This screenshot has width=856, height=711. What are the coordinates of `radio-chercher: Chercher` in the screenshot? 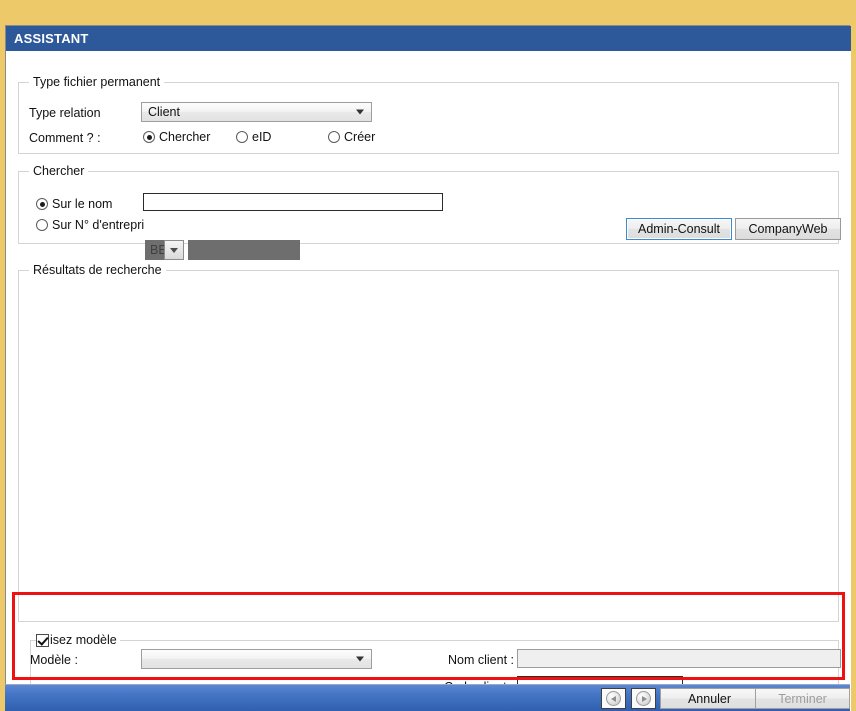 It's located at (176, 137).